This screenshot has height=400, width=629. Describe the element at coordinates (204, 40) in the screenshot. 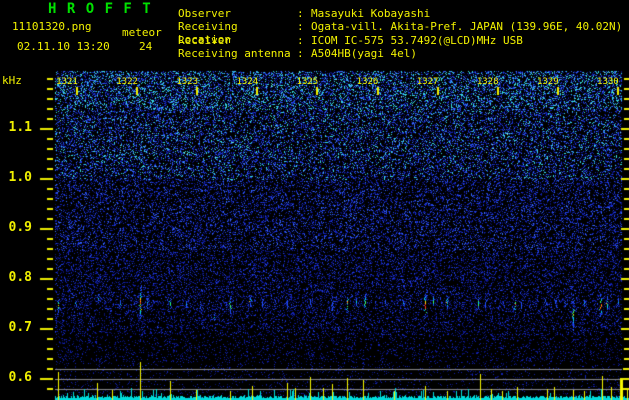

I see `info-label: Receiver` at that location.